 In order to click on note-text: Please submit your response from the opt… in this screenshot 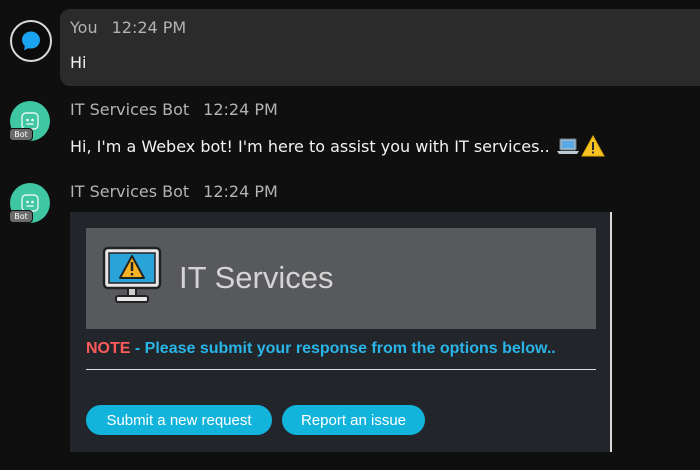, I will do `click(350, 348)`.